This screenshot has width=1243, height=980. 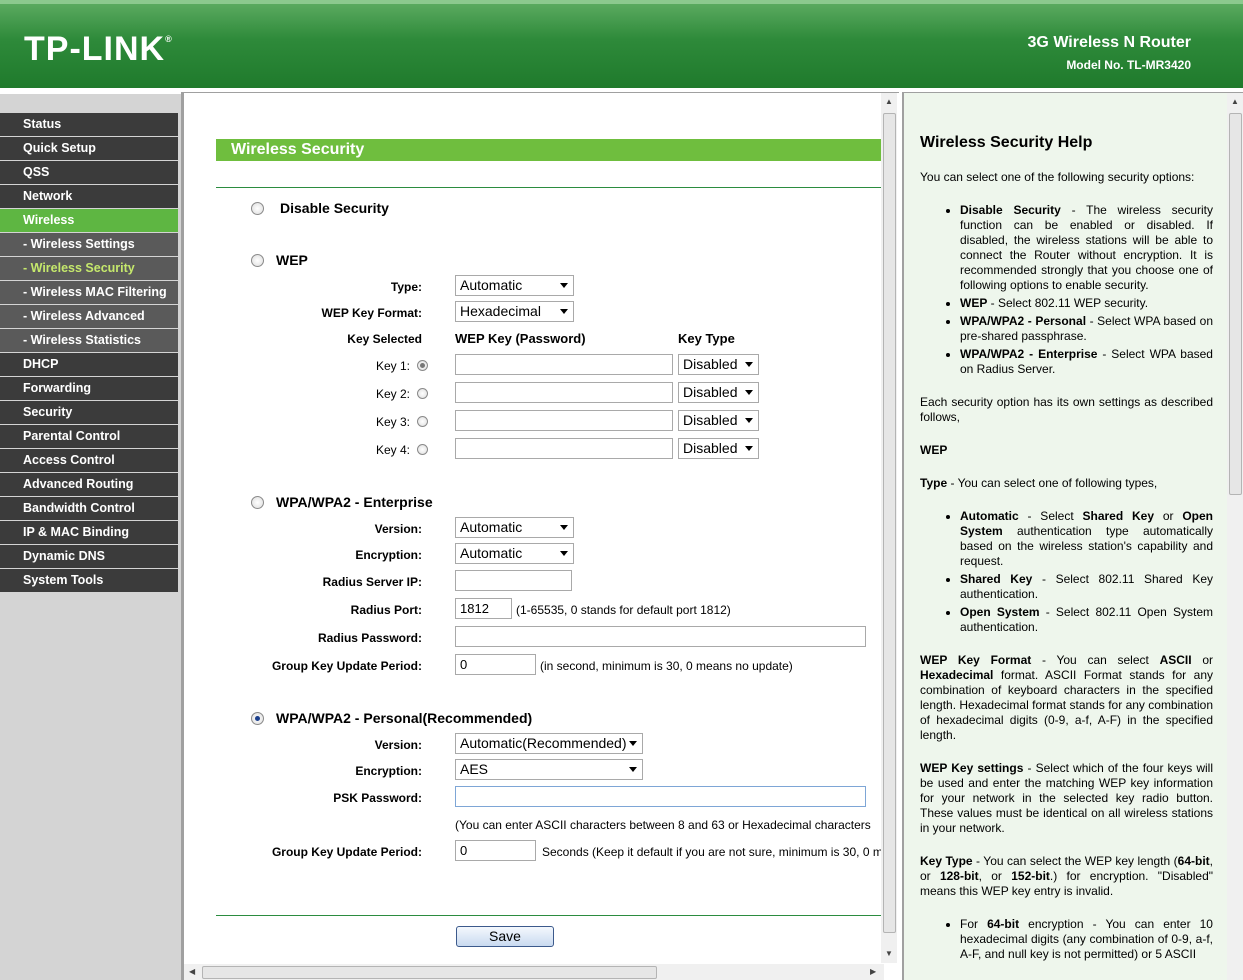 I want to click on nav-item-bandwidth-control: Bandwidth Control, so click(x=89, y=508).